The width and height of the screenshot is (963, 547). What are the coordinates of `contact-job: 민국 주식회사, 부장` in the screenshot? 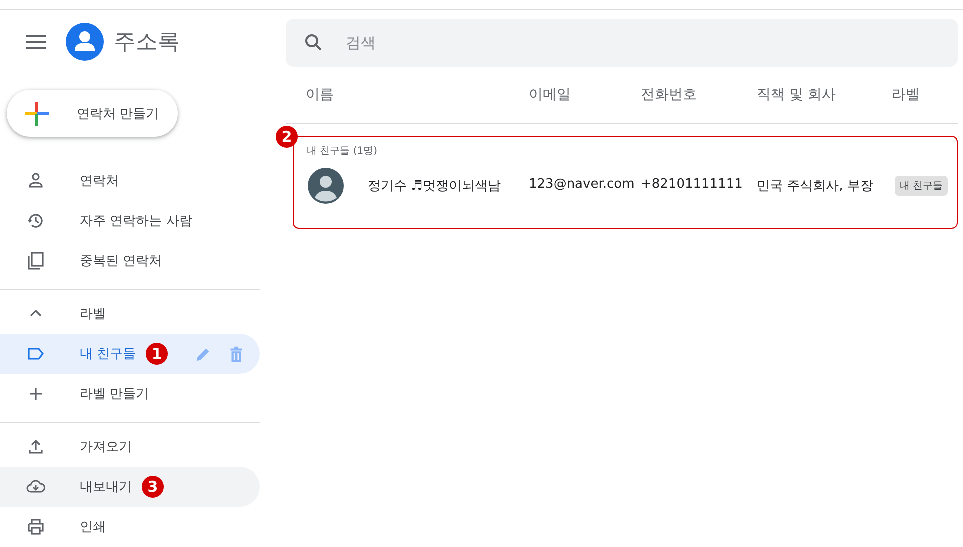 It's located at (815, 186).